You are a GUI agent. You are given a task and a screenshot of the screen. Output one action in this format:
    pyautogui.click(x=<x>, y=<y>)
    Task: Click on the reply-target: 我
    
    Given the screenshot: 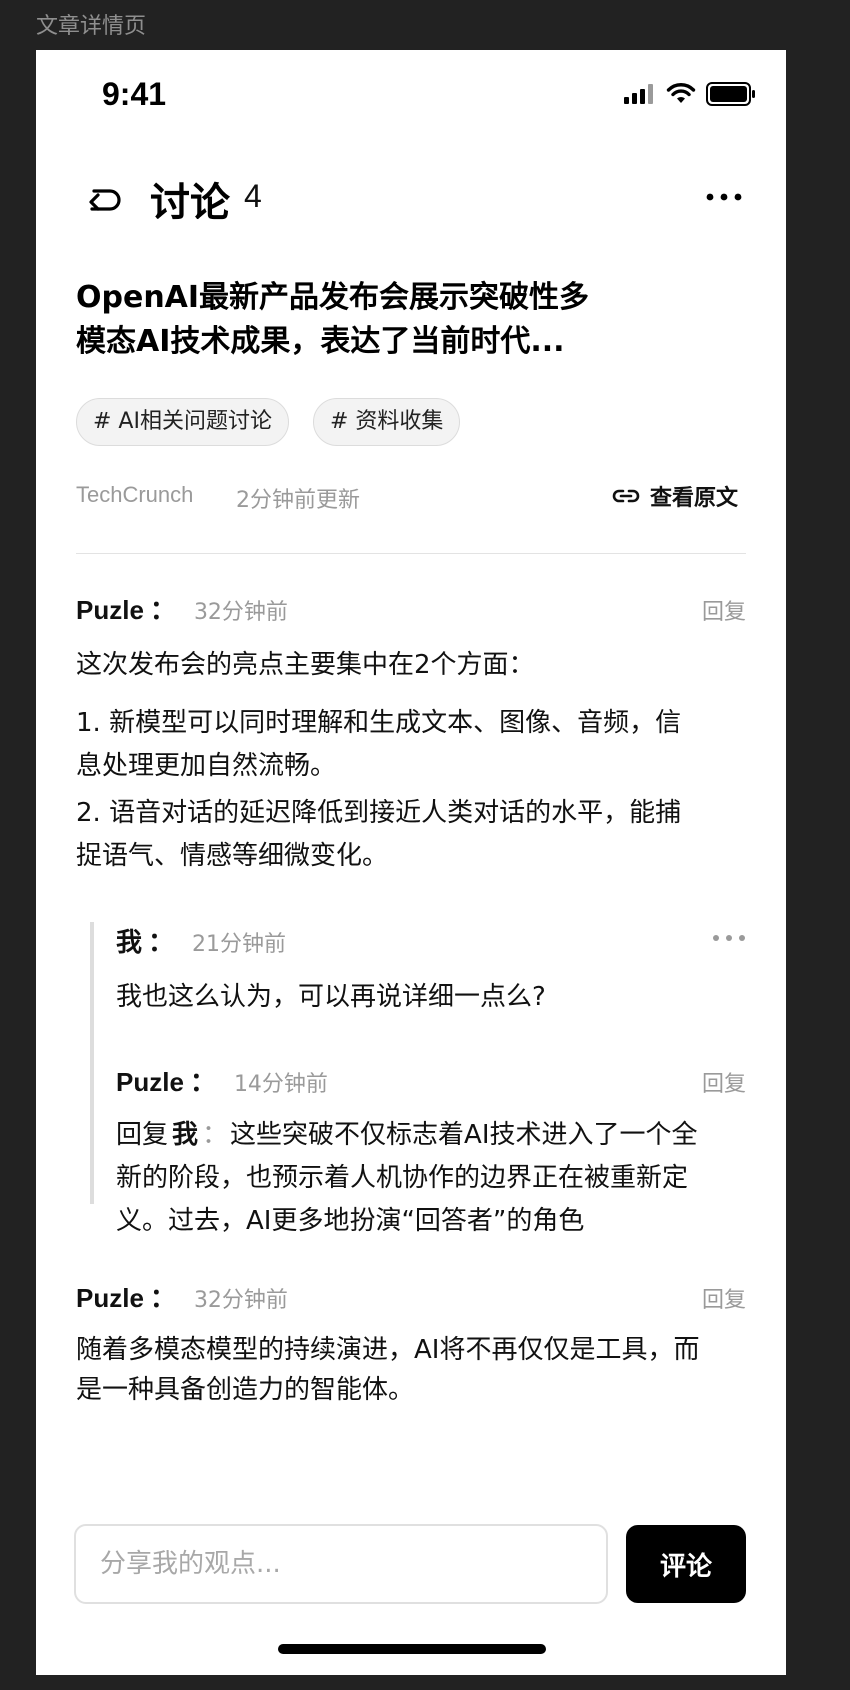 What is the action you would take?
    pyautogui.click(x=185, y=1135)
    